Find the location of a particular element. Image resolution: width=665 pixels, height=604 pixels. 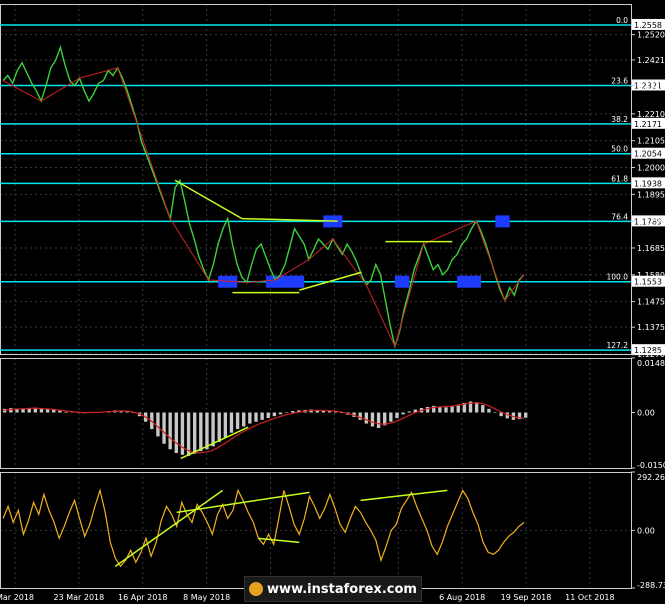

x-tick-label: 23 Mar 2018 is located at coordinates (79, 597).